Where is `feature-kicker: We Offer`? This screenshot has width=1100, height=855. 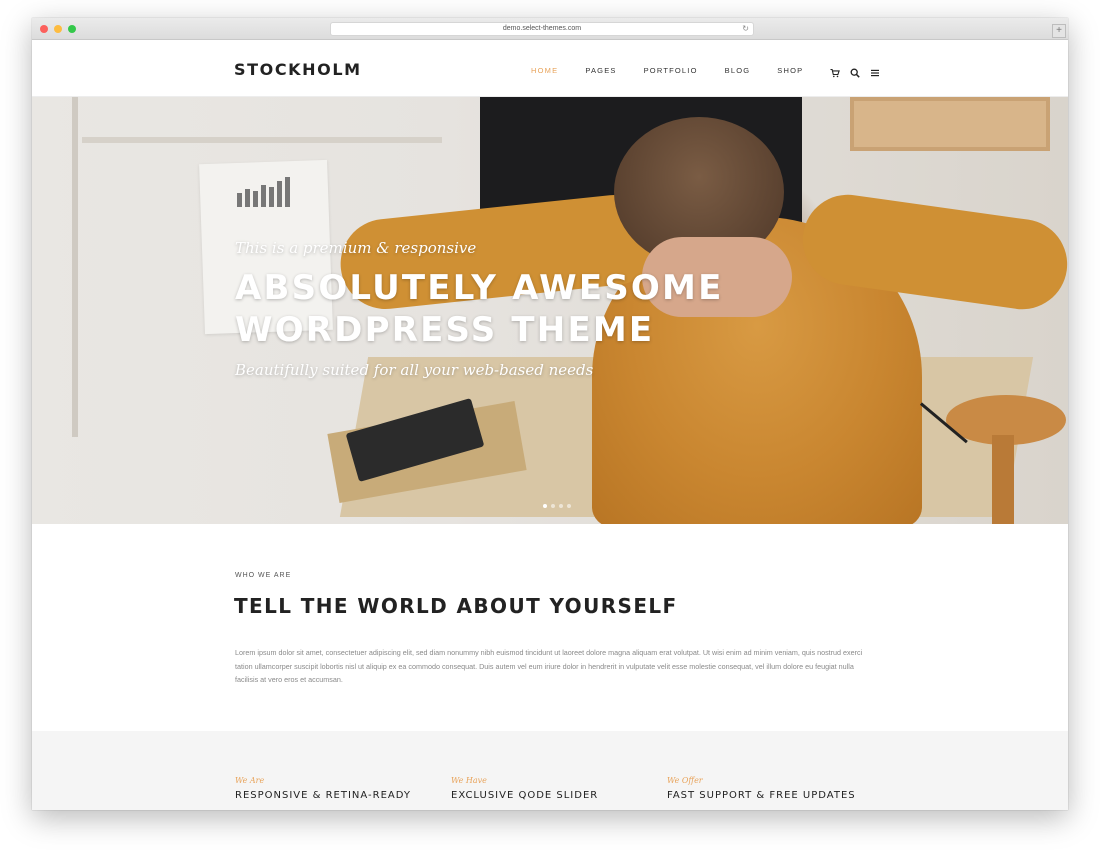
feature-kicker: We Offer is located at coordinates (685, 780).